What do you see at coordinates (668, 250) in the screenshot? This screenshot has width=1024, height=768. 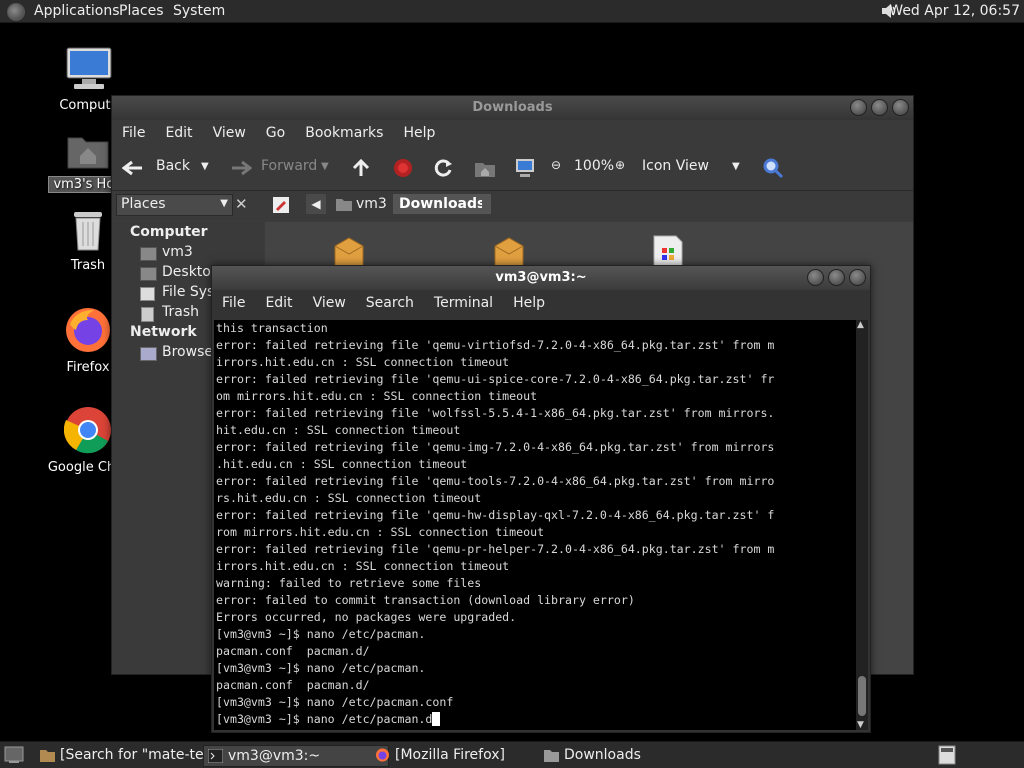 I see `document-file-icon` at bounding box center [668, 250].